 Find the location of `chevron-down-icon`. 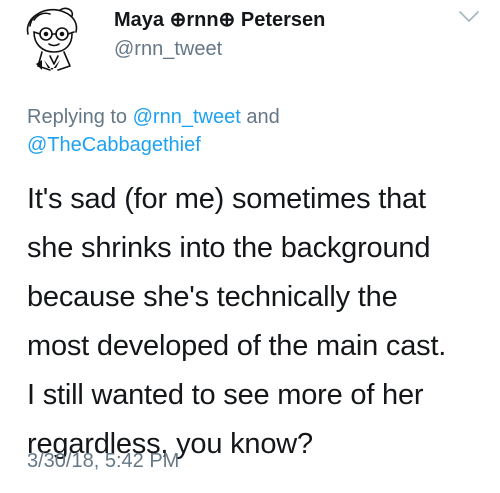

chevron-down-icon is located at coordinates (469, 17).